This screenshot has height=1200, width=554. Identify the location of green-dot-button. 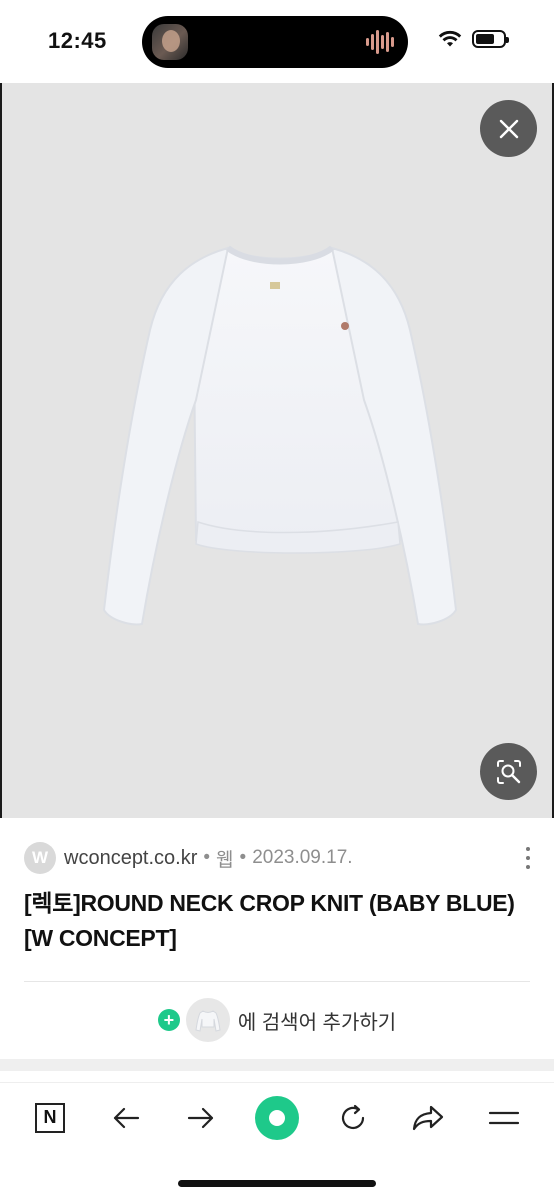
(276, 1117).